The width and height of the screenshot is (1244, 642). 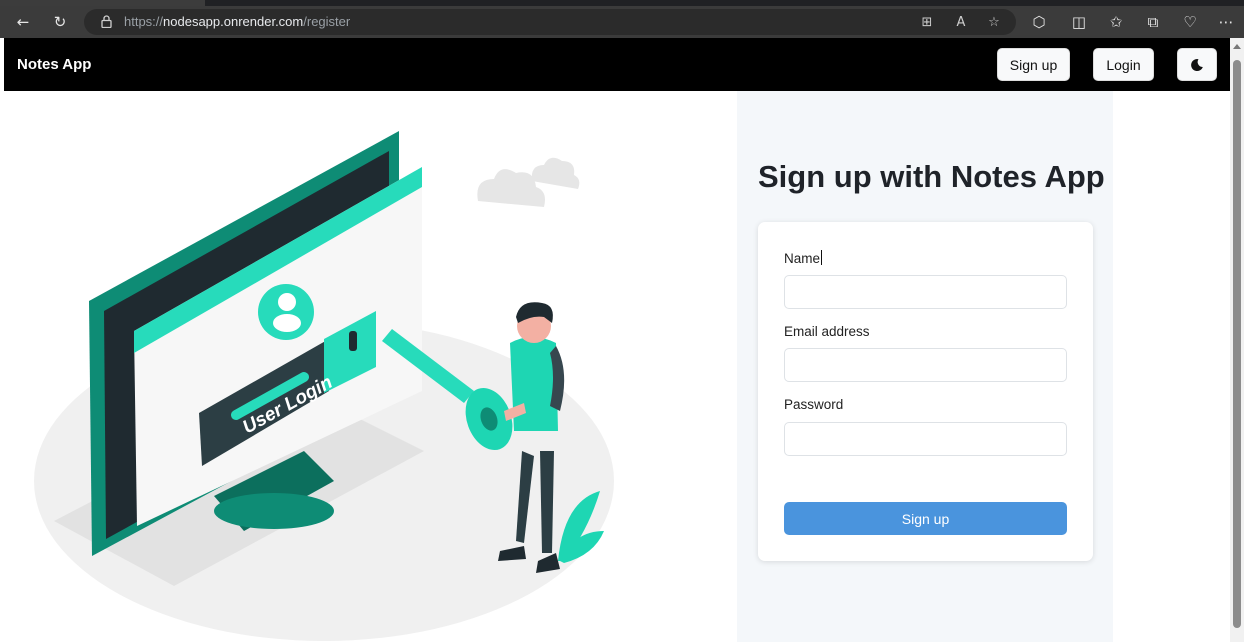 I want to click on email-label: Email address, so click(x=827, y=331).